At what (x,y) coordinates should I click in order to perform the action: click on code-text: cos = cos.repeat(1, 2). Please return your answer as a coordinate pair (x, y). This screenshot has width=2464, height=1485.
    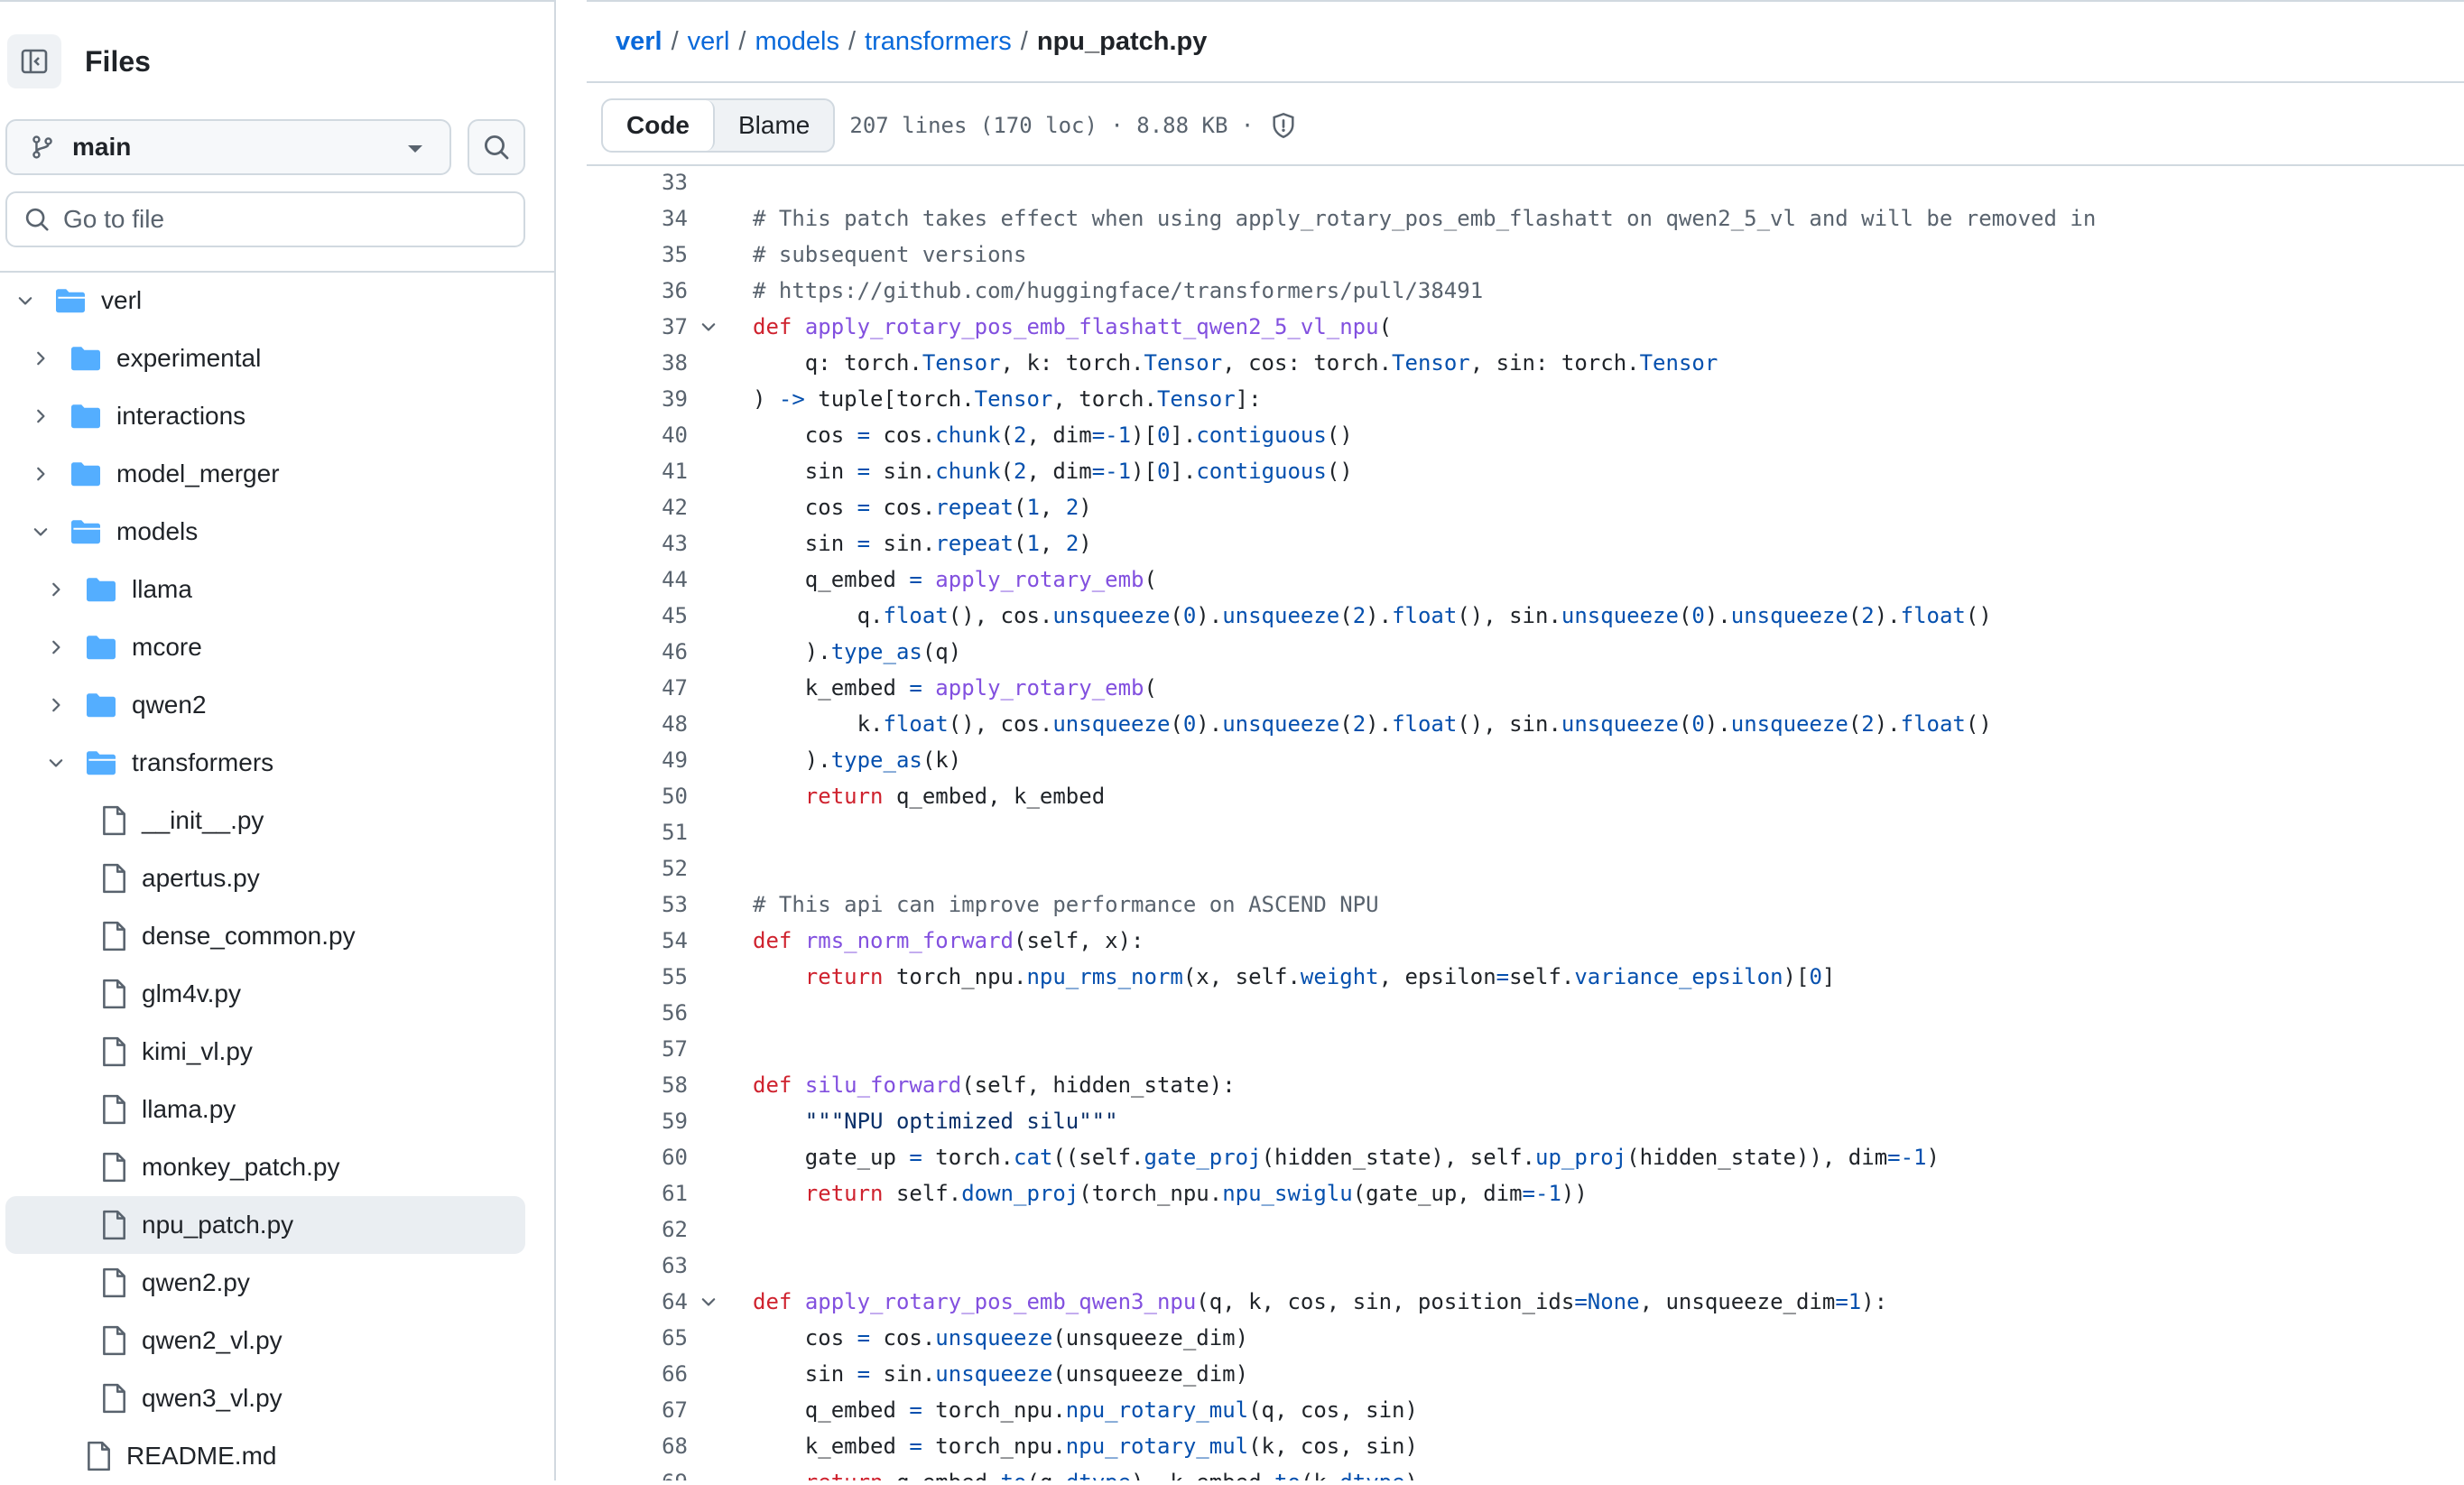
    Looking at the image, I should click on (922, 507).